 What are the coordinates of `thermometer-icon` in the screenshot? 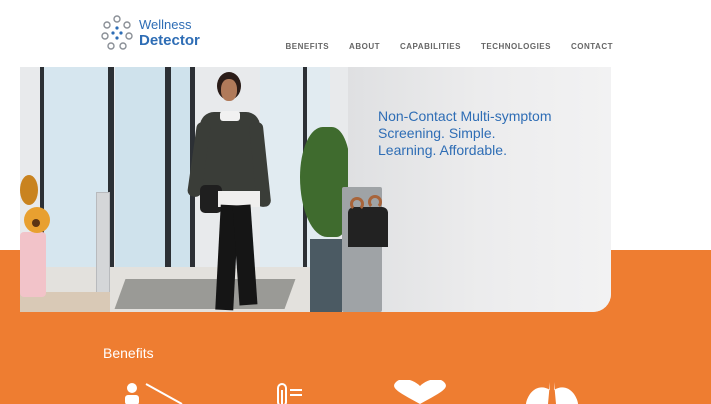 It's located at (289, 393).